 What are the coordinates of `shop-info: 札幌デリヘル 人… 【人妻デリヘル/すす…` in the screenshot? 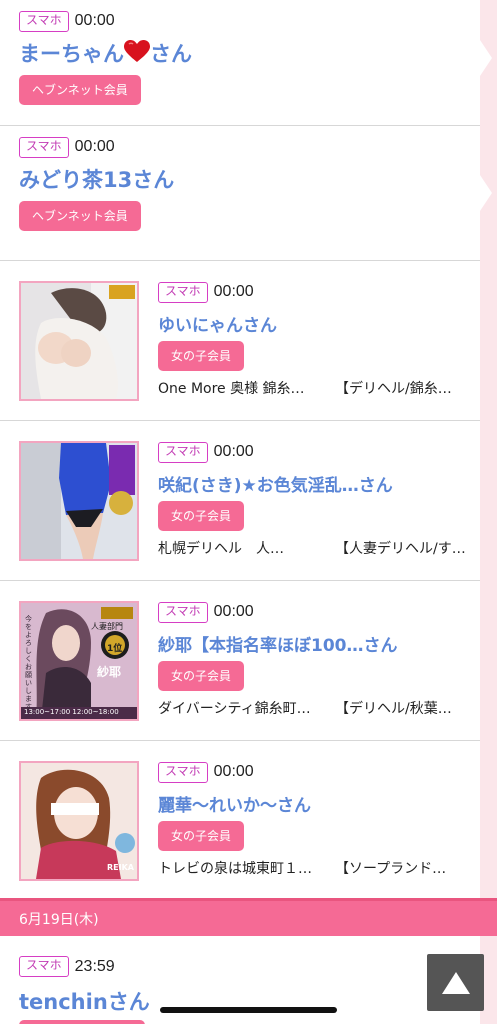 It's located at (315, 548).